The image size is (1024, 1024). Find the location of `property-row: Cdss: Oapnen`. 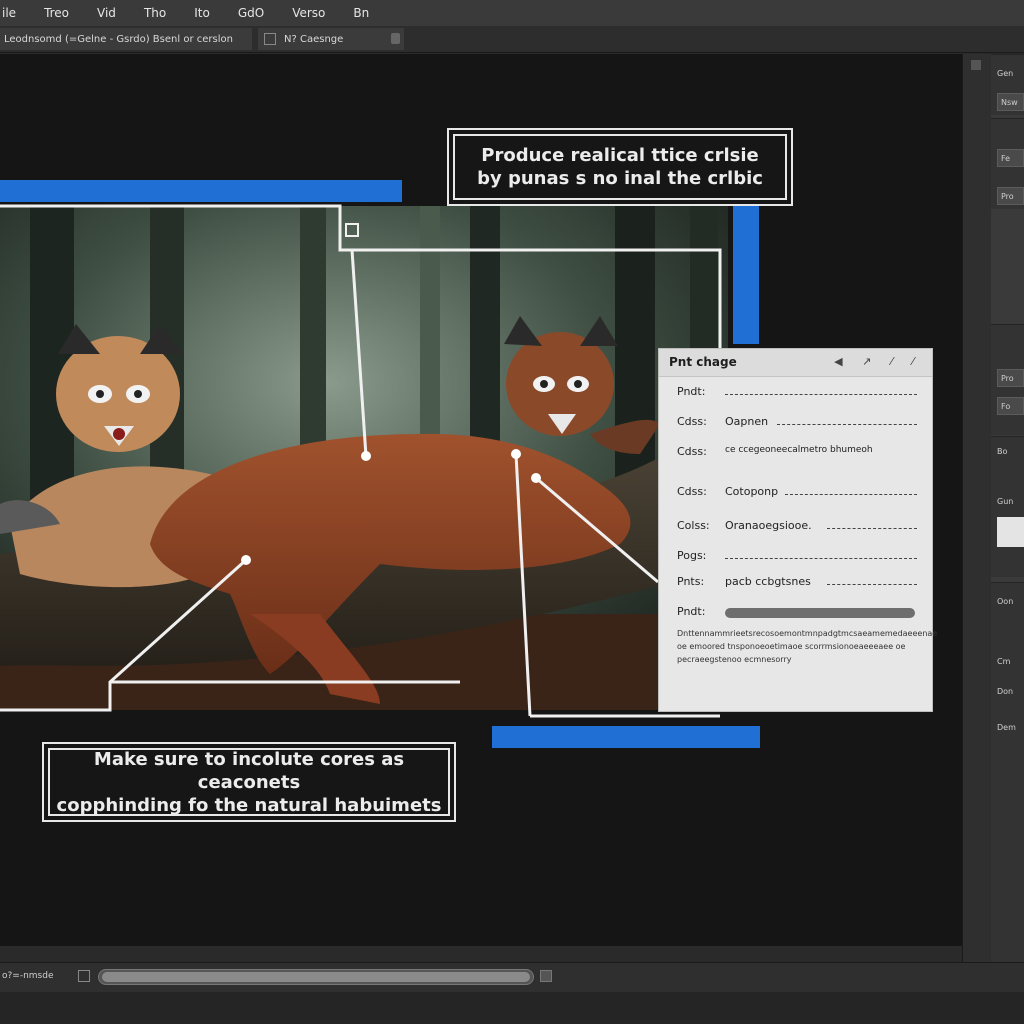

property-row: Cdss: Oapnen is located at coordinates (797, 423).